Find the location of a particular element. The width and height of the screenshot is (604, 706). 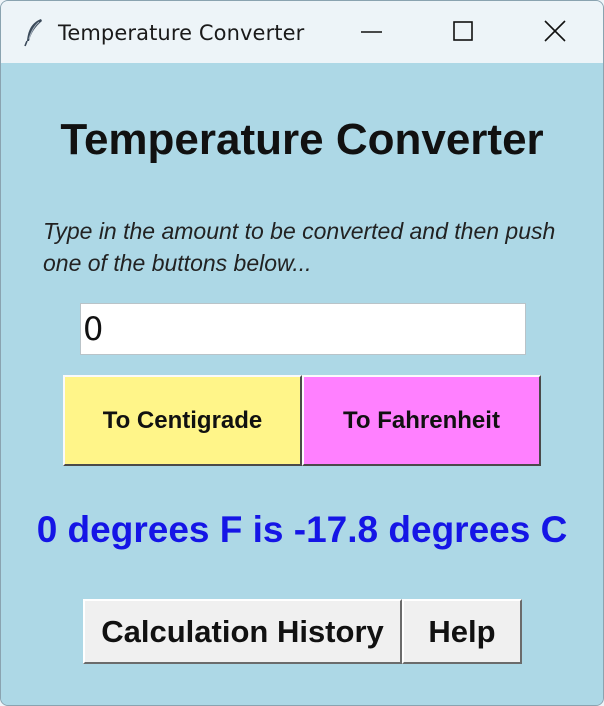

help-button: Help is located at coordinates (462, 631).